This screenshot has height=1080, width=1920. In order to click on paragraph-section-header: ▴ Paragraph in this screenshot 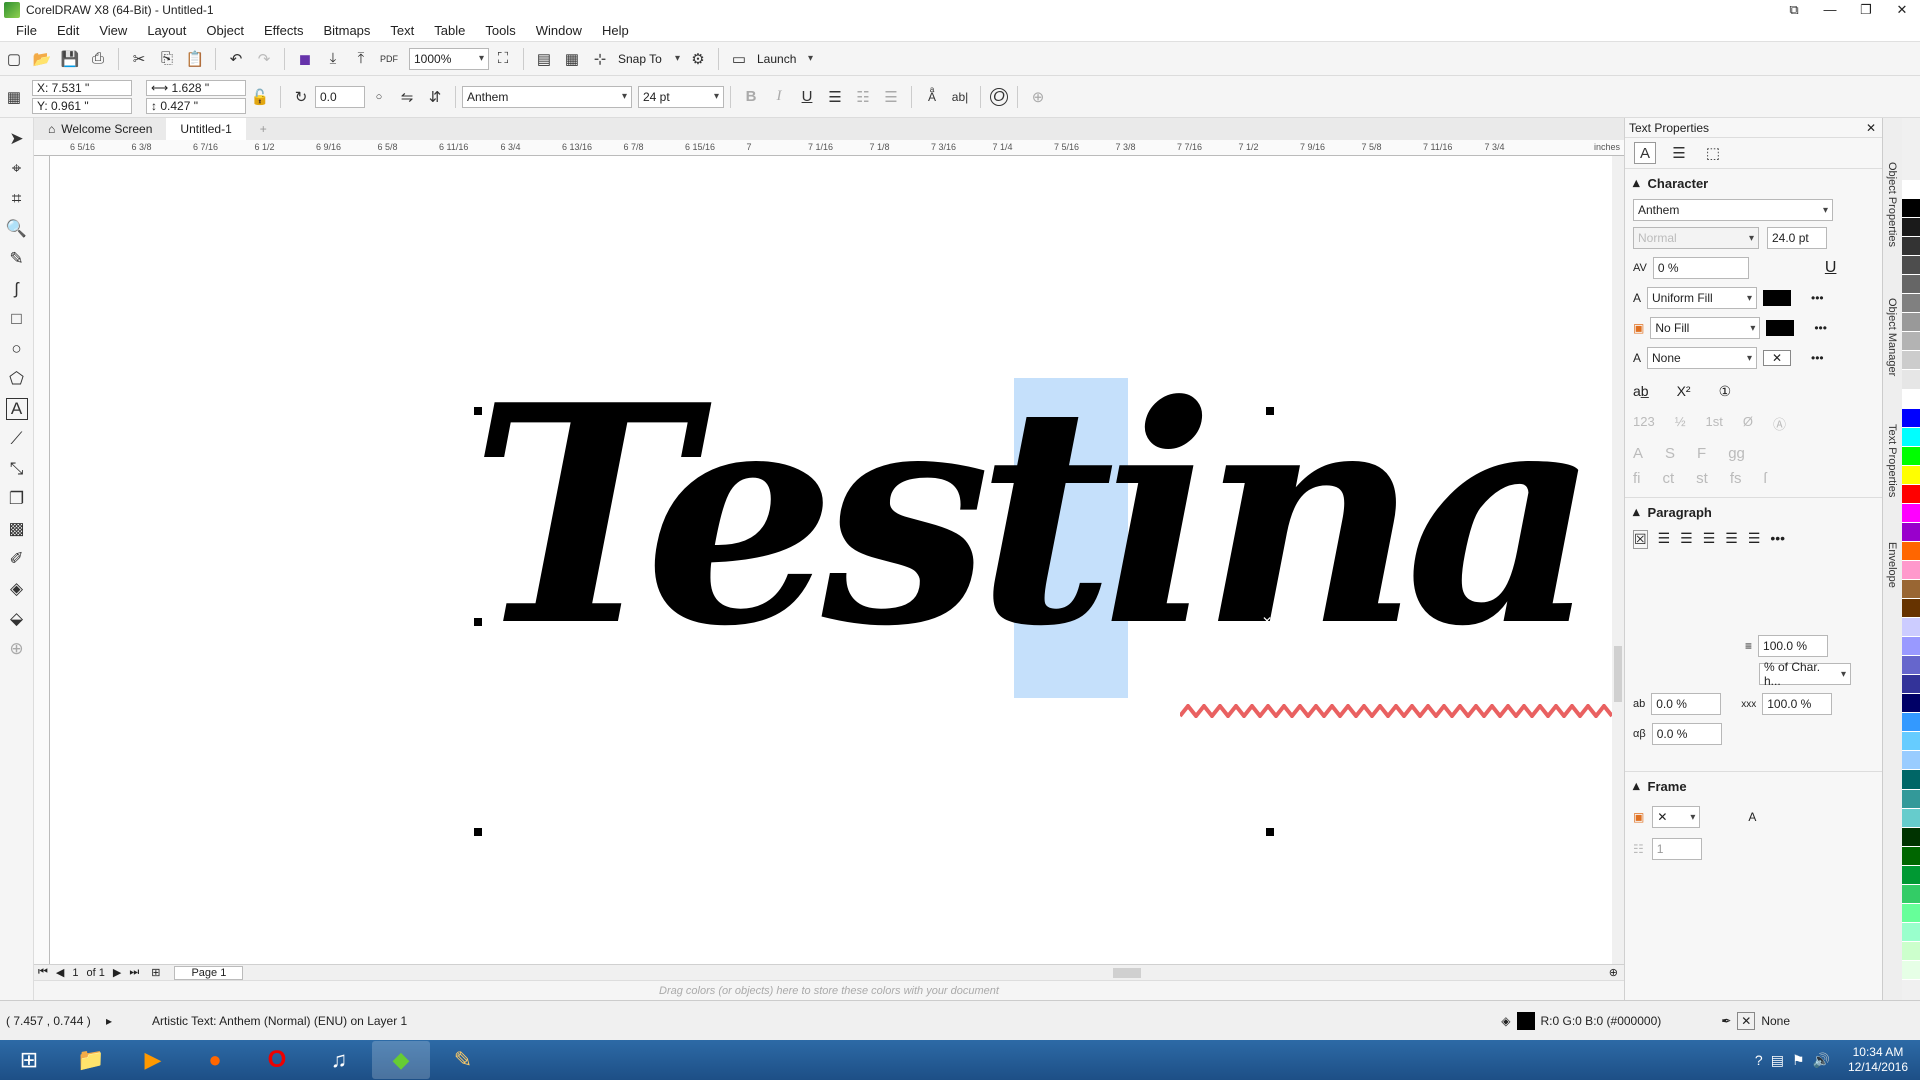, I will do `click(1753, 512)`.